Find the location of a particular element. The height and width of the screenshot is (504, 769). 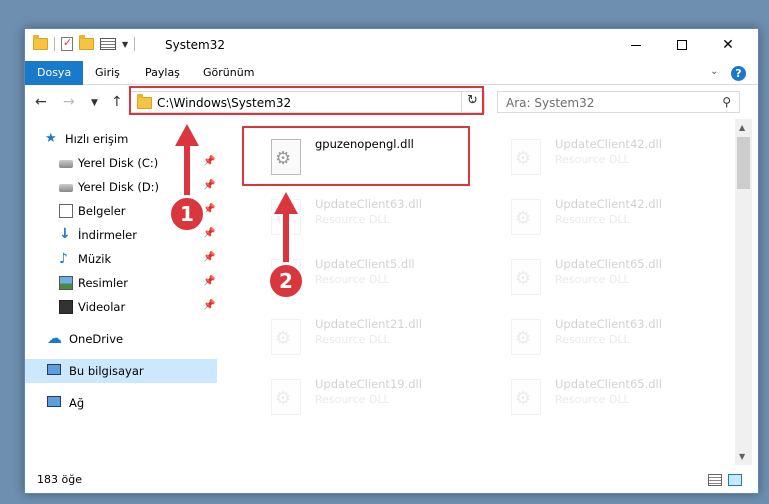

step-badge-1: 1 is located at coordinates (187, 214).